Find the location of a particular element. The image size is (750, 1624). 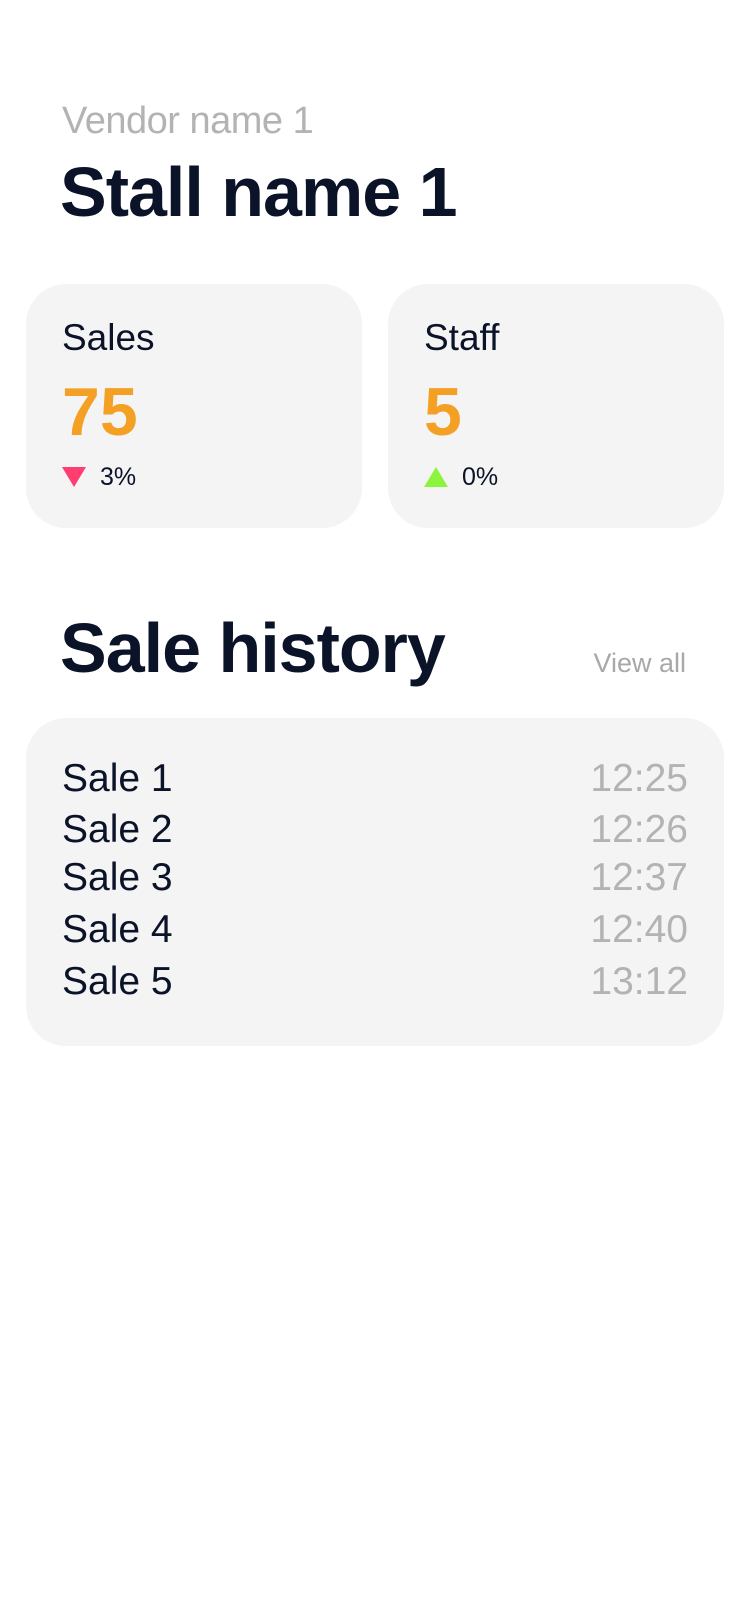

staff-change: 0% is located at coordinates (461, 477).